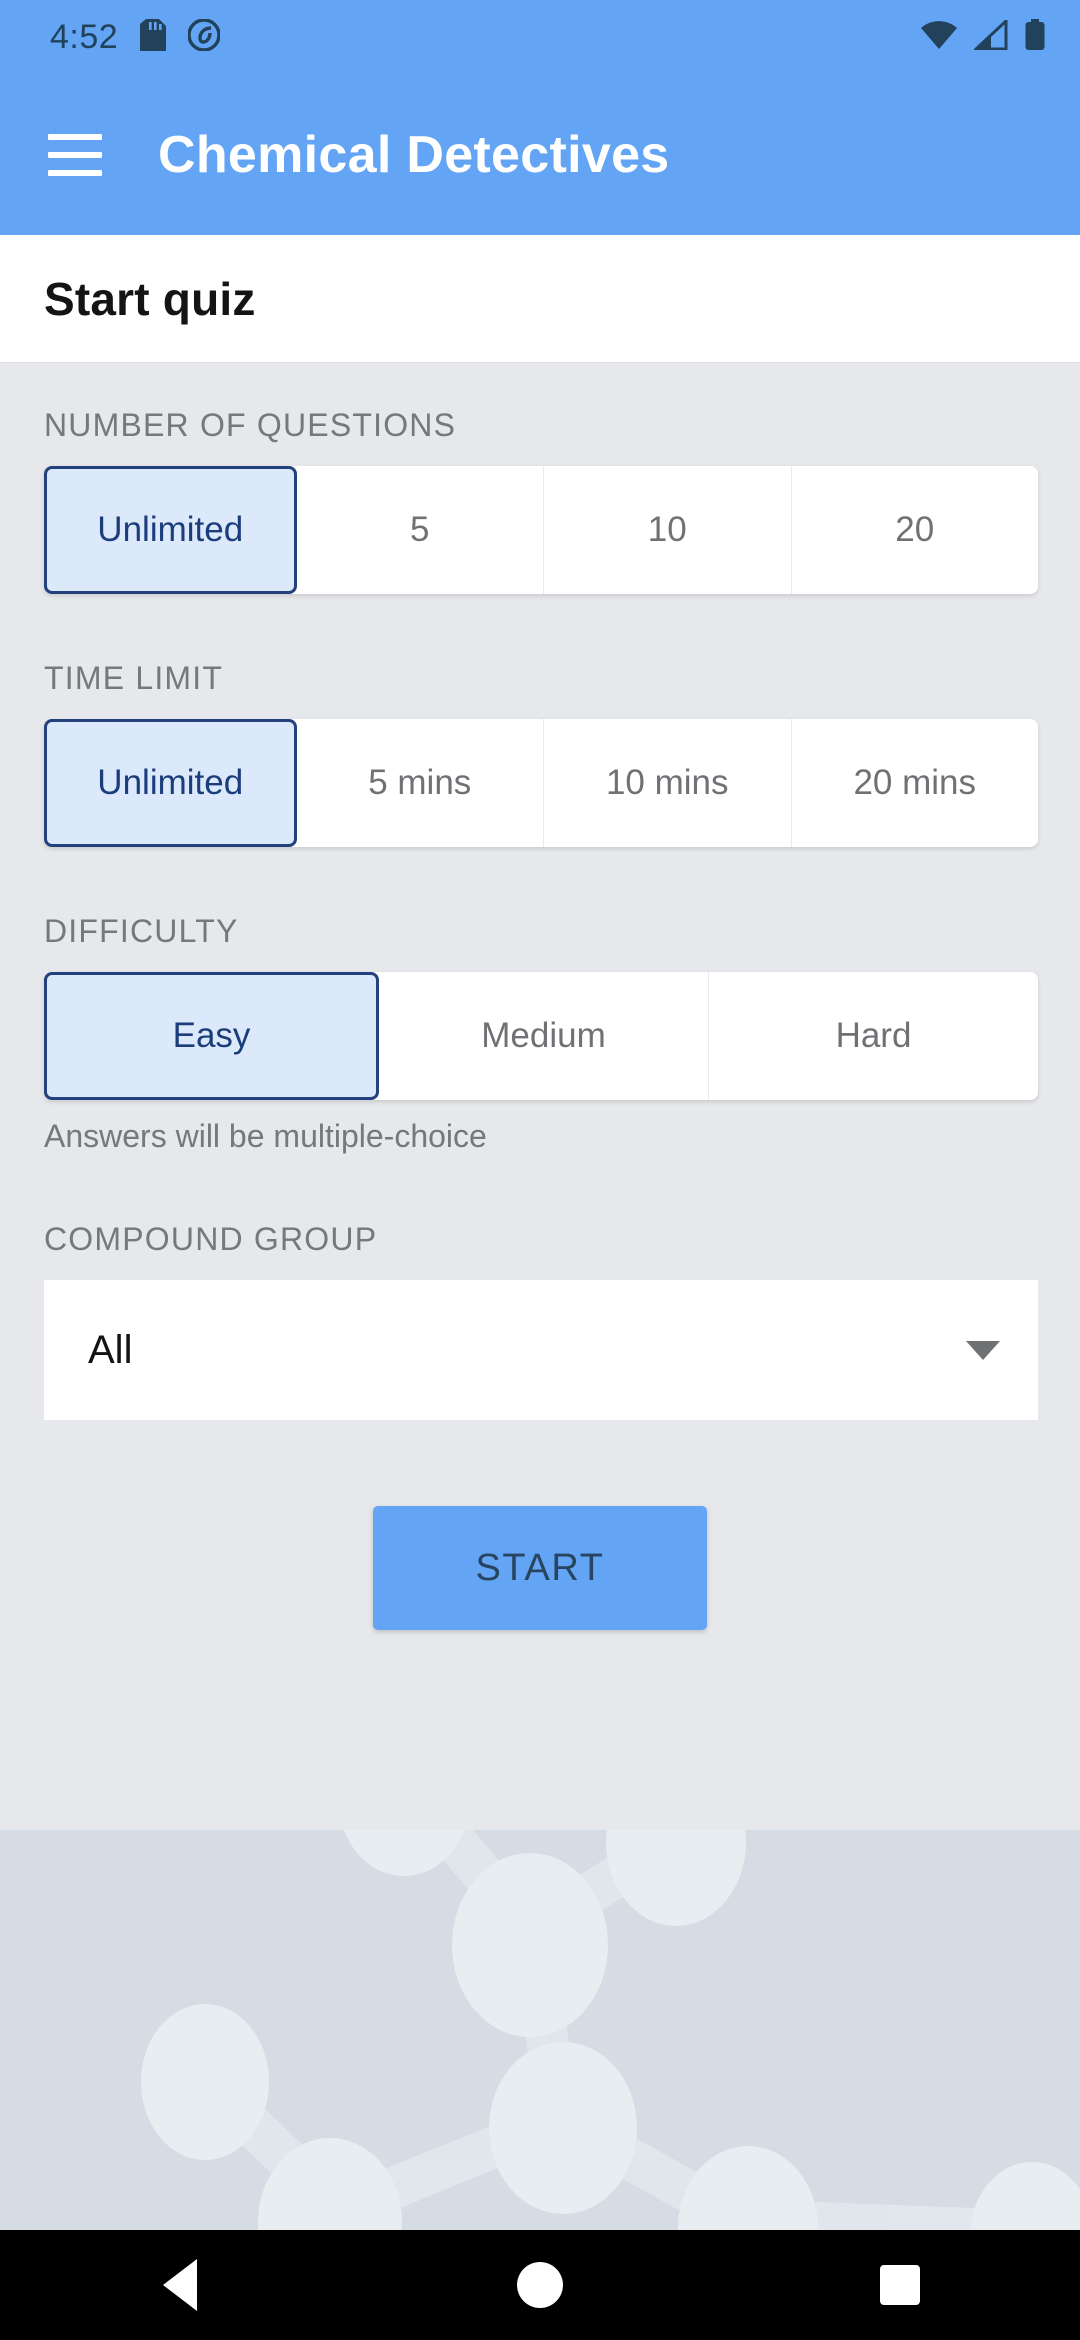 The height and width of the screenshot is (2340, 1080). Describe the element at coordinates (610, 2030) in the screenshot. I see `molecule-illustration` at that location.